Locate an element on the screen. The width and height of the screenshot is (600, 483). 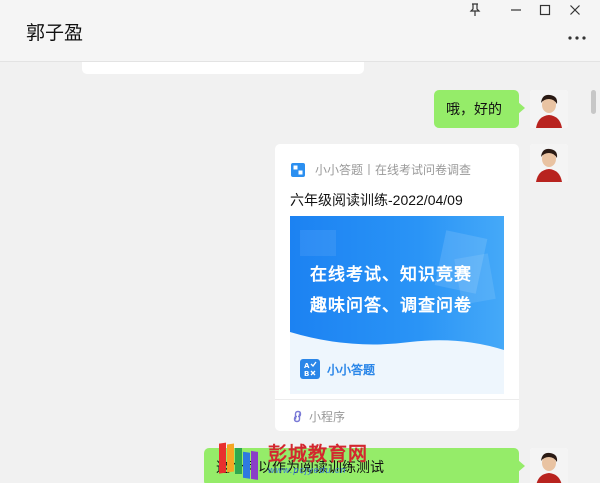
watermark-title: 彭城教育网 is located at coordinates (318, 454).